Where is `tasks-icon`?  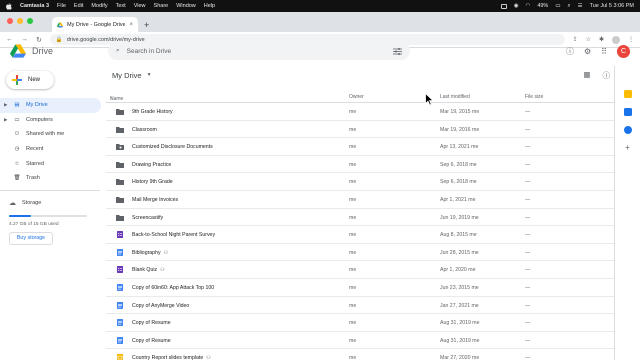
tasks-icon is located at coordinates (627, 130).